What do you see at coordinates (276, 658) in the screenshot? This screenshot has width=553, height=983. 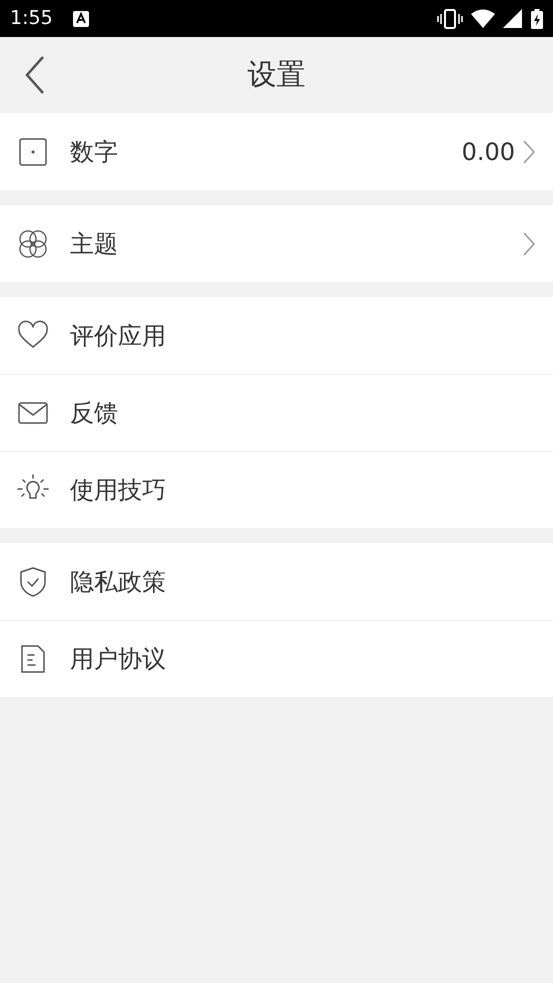 I see `settings-row: 用户协议` at bounding box center [276, 658].